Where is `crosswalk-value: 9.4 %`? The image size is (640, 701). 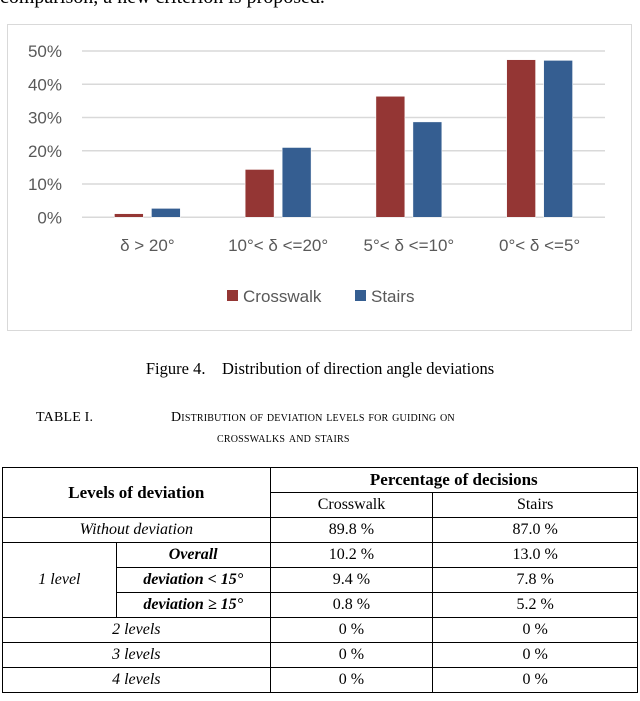
crosswalk-value: 9.4 % is located at coordinates (351, 580).